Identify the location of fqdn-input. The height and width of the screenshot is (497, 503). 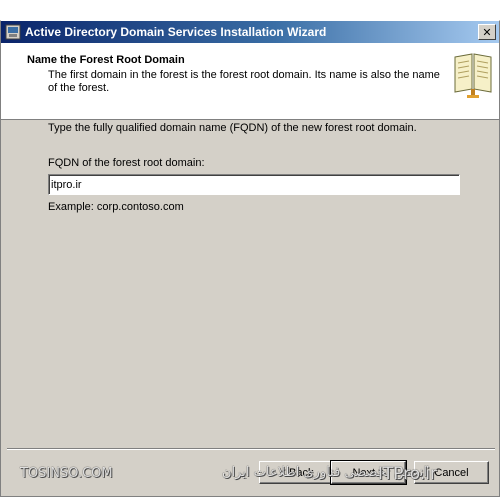
(254, 184).